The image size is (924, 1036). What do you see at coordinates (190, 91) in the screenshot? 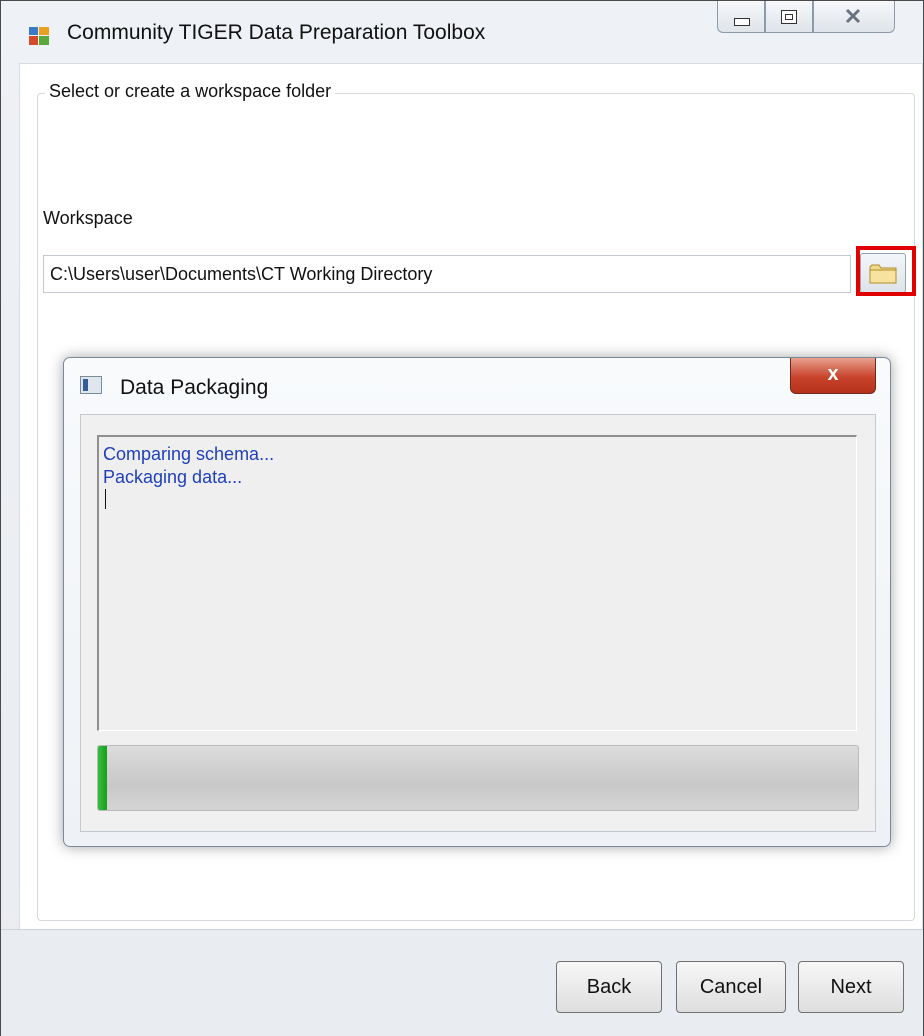
I see `workspace-group-title: Select or create a workspace folder` at bounding box center [190, 91].